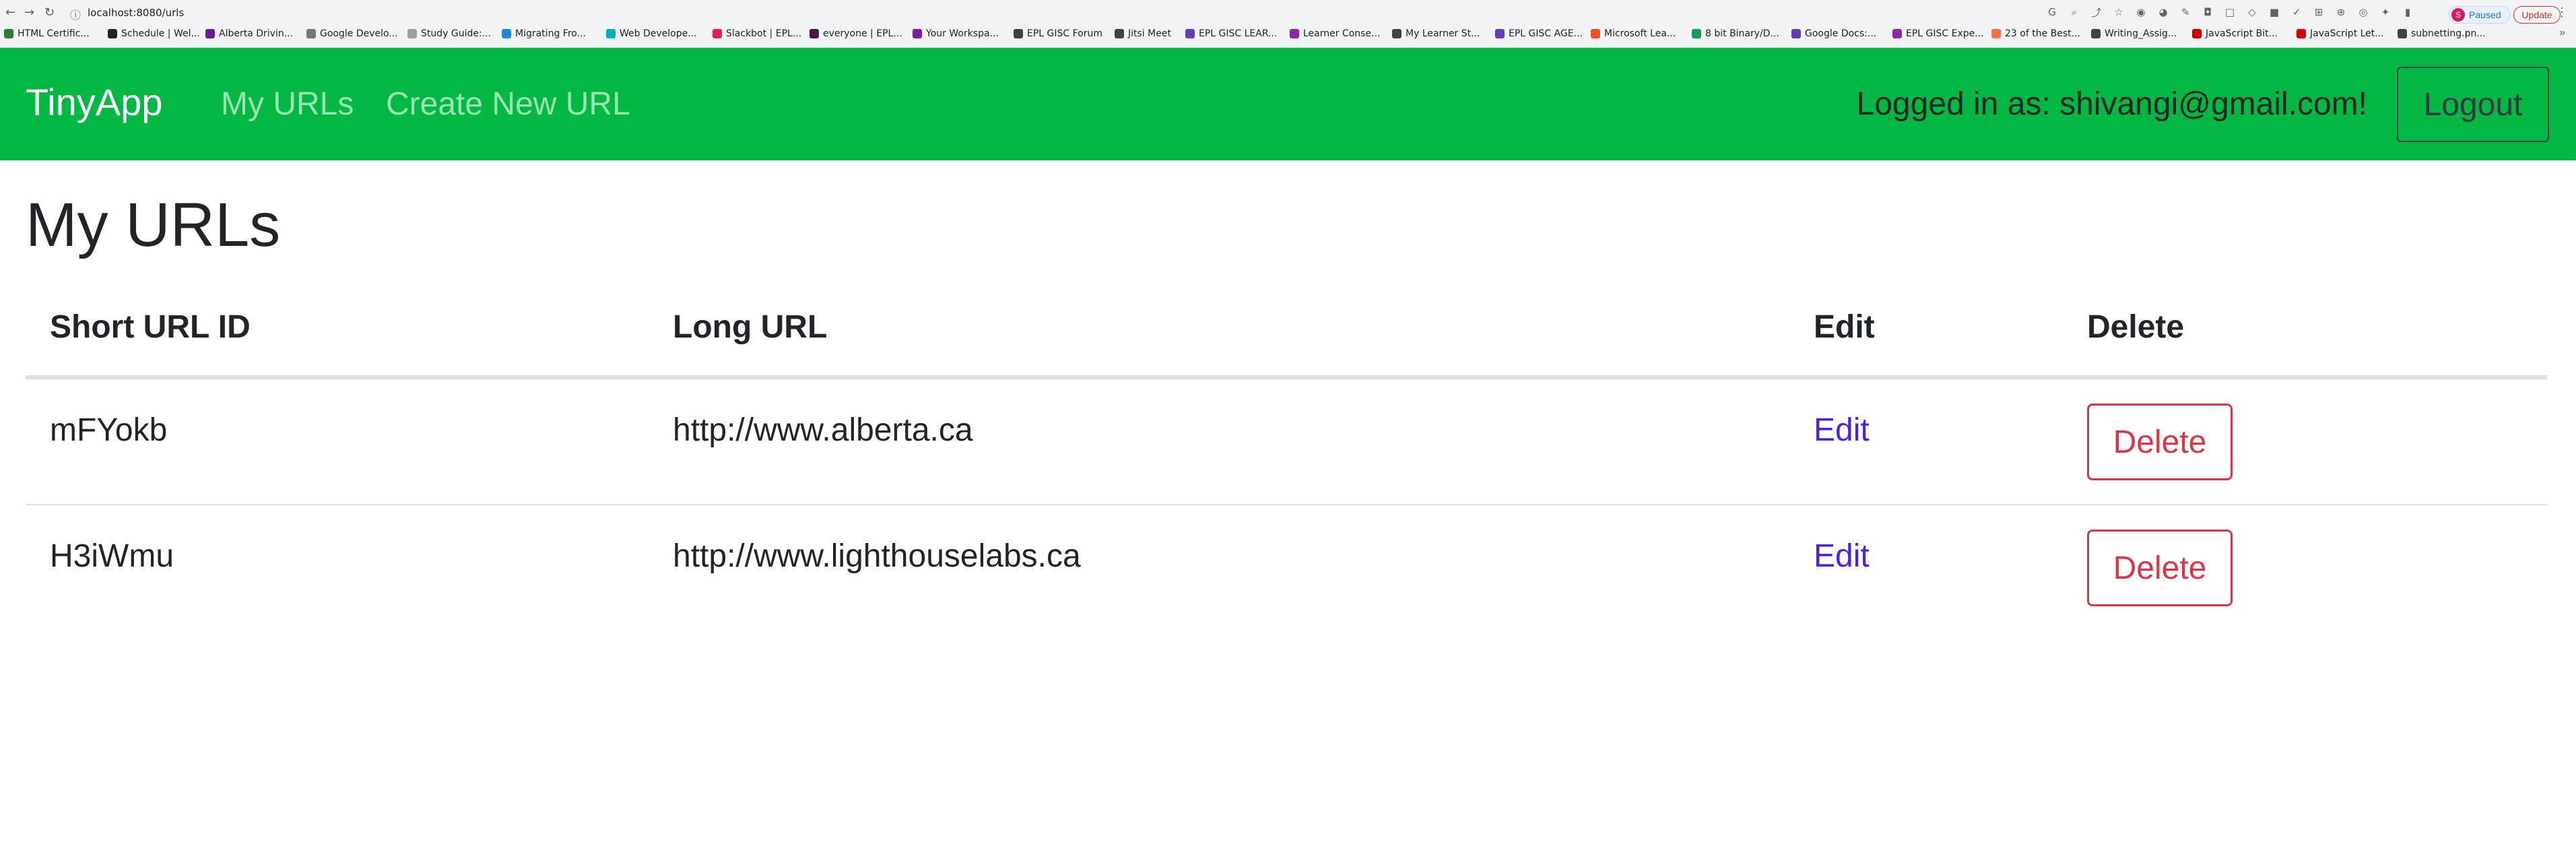 Image resolution: width=2576 pixels, height=863 pixels. What do you see at coordinates (1219, 329) in the screenshot?
I see `column-header-long-url: Long URL` at bounding box center [1219, 329].